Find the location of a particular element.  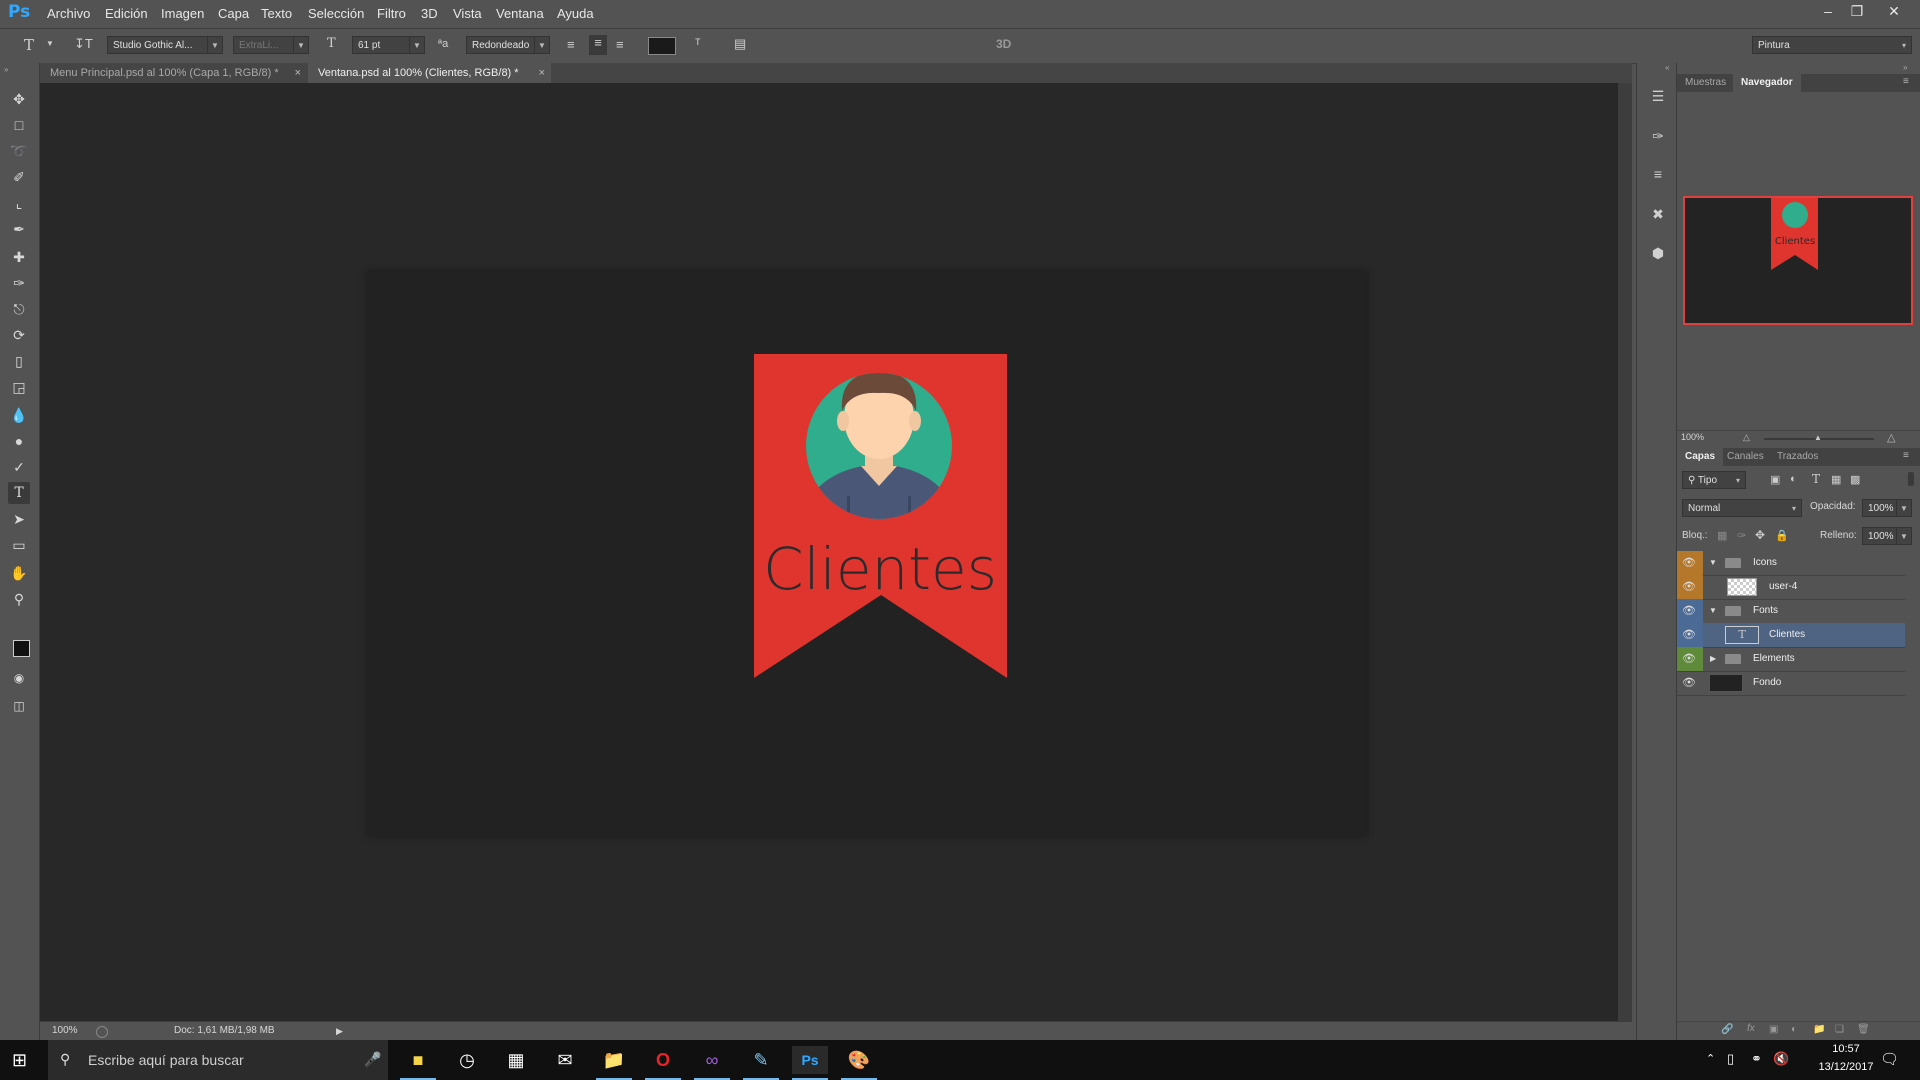

zoom-in-icon: △ is located at coordinates (1891, 437).